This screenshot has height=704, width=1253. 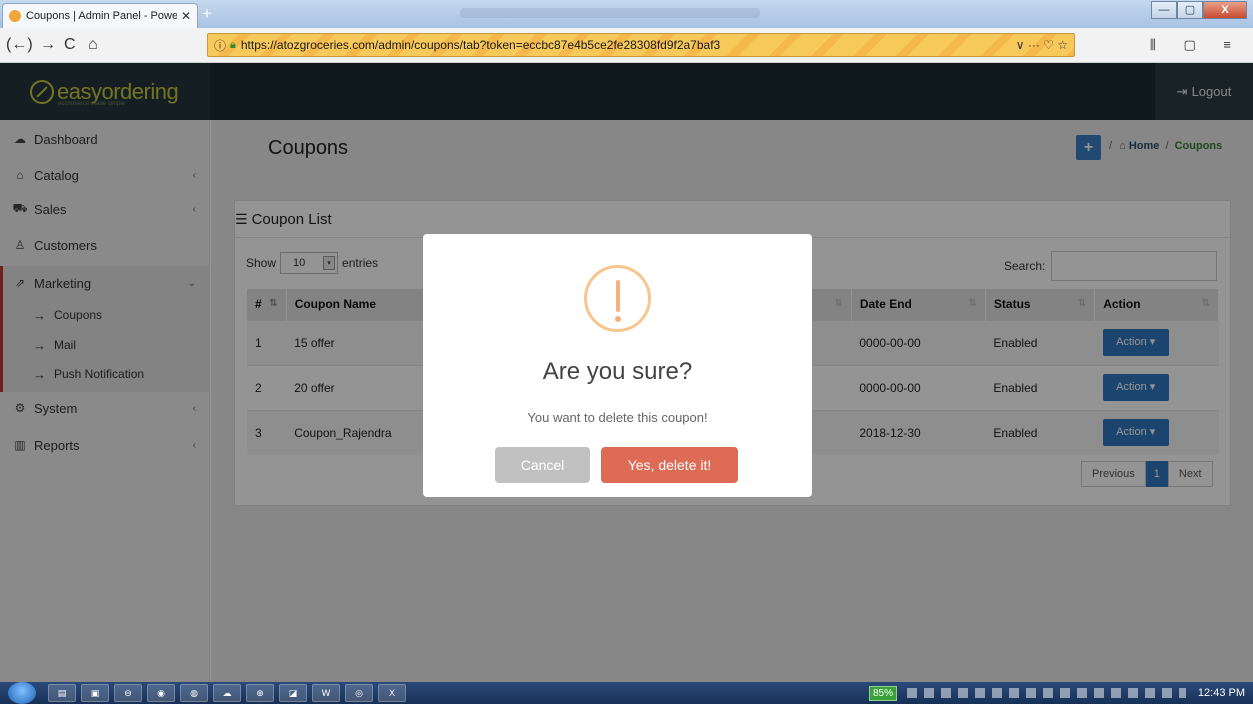 I want to click on cancel-button: Cancel, so click(x=542, y=465).